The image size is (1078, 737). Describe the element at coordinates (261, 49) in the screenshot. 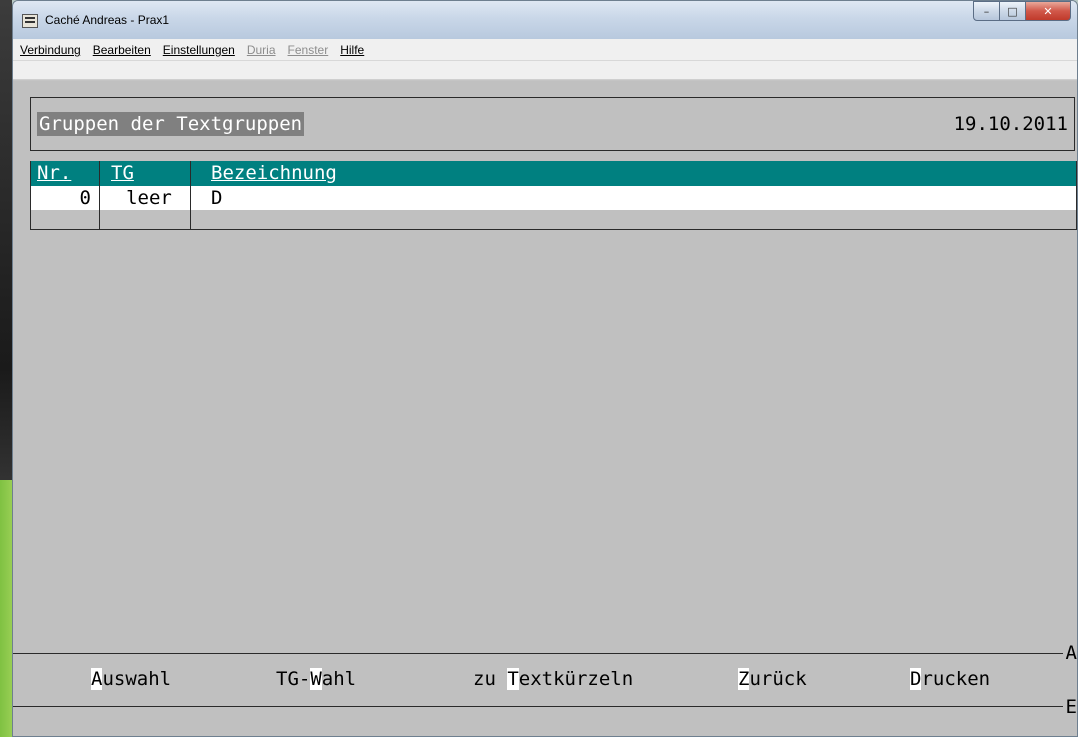

I see `menu-duria: Duria` at that location.